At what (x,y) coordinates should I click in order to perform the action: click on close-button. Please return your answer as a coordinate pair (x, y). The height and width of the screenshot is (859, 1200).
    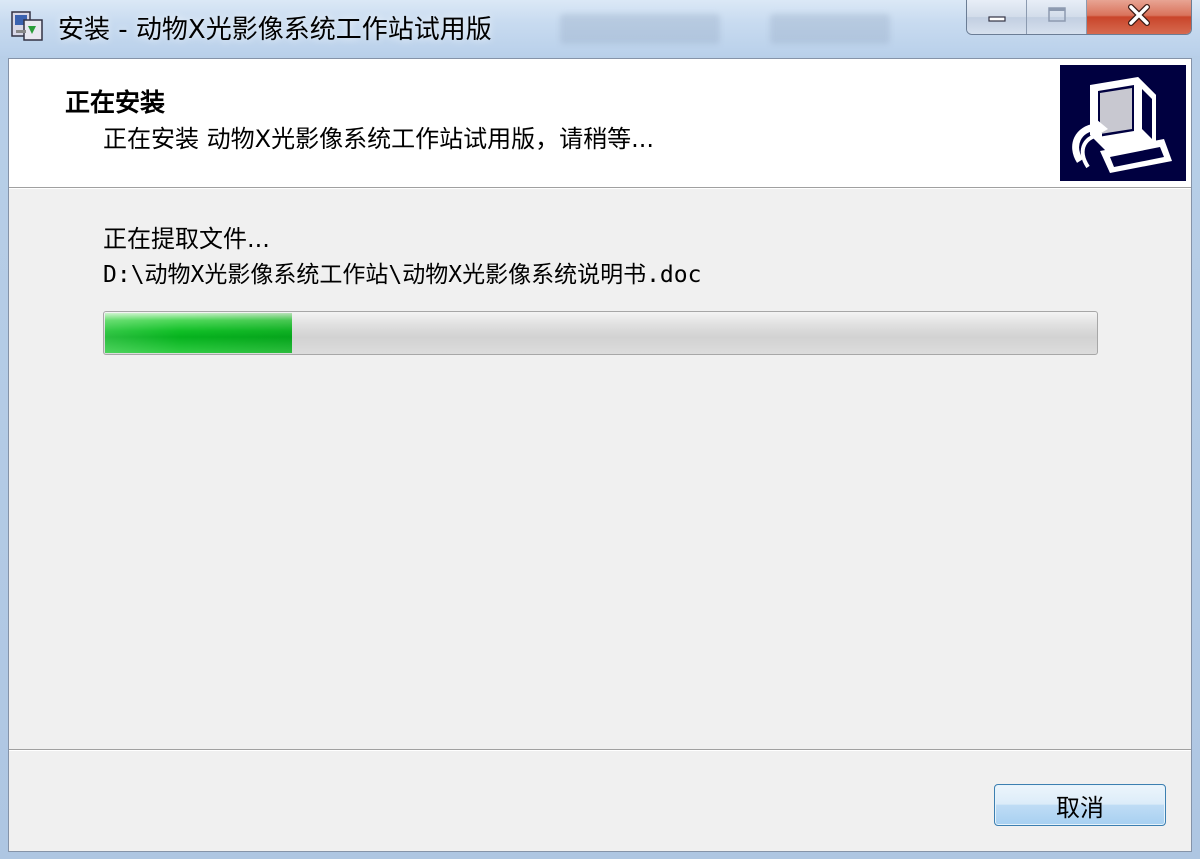
    Looking at the image, I should click on (1139, 17).